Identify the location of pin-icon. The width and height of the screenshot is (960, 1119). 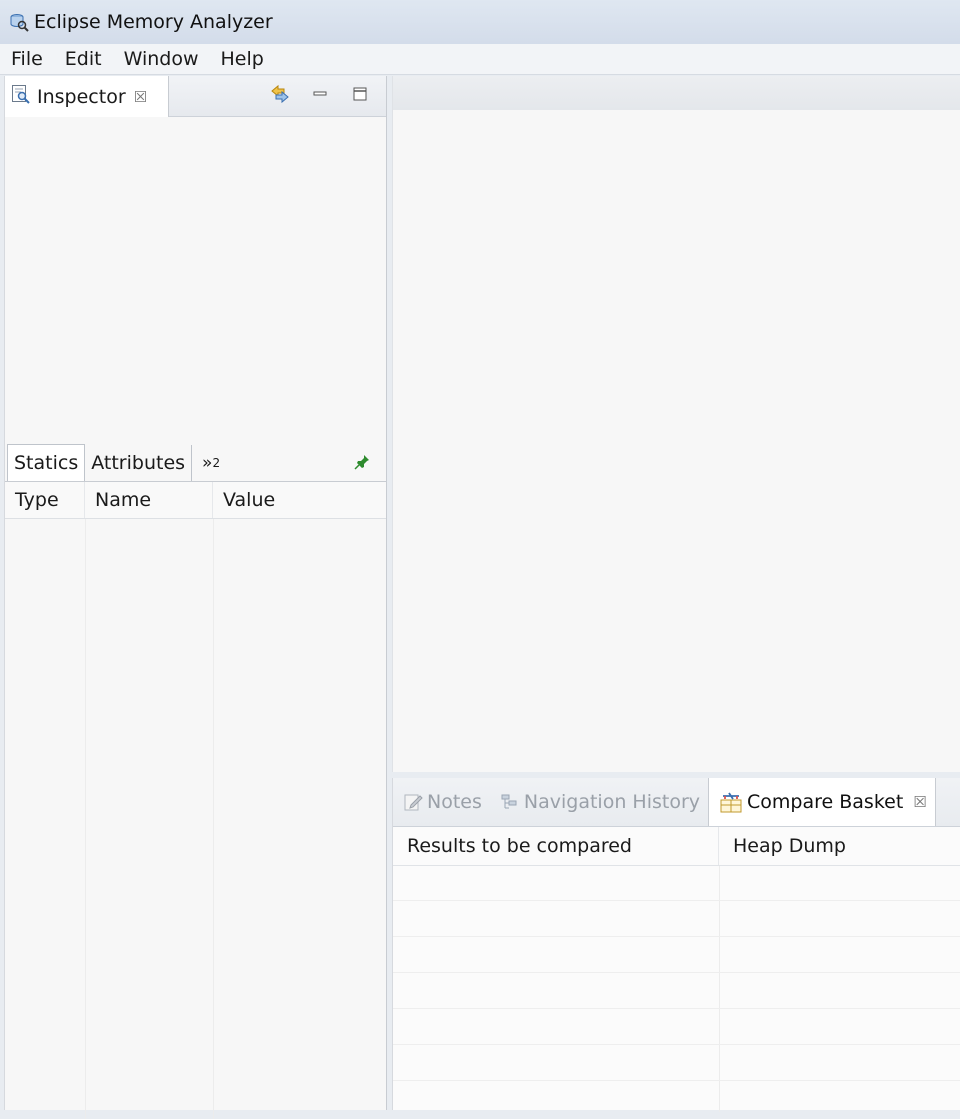
(362, 464).